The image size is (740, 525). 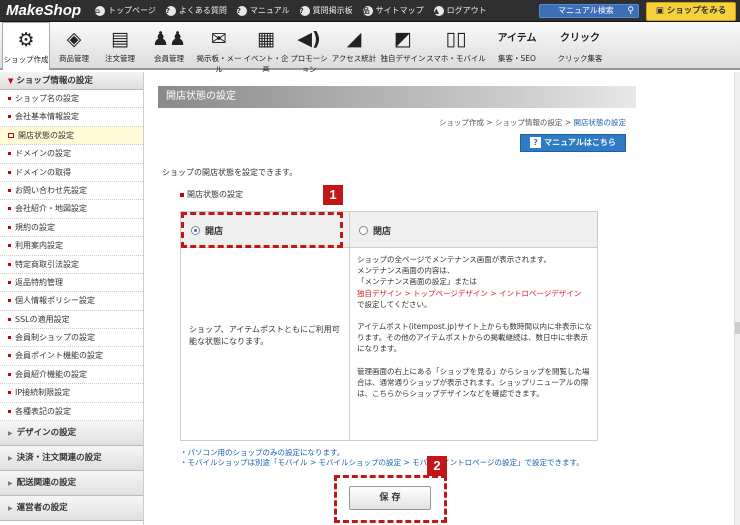 What do you see at coordinates (59, 356) in the screenshot?
I see `sidebar-item-label: 会員ポイント機能の設定` at bounding box center [59, 356].